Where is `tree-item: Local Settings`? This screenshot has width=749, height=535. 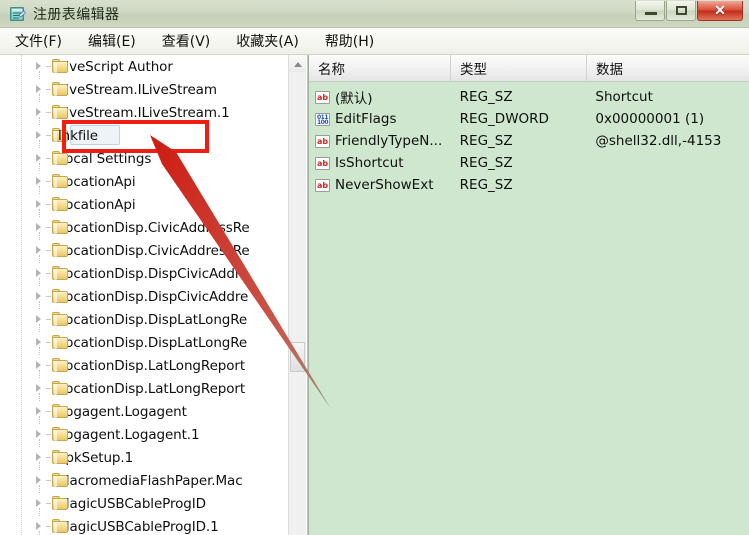 tree-item: Local Settings is located at coordinates (154, 159).